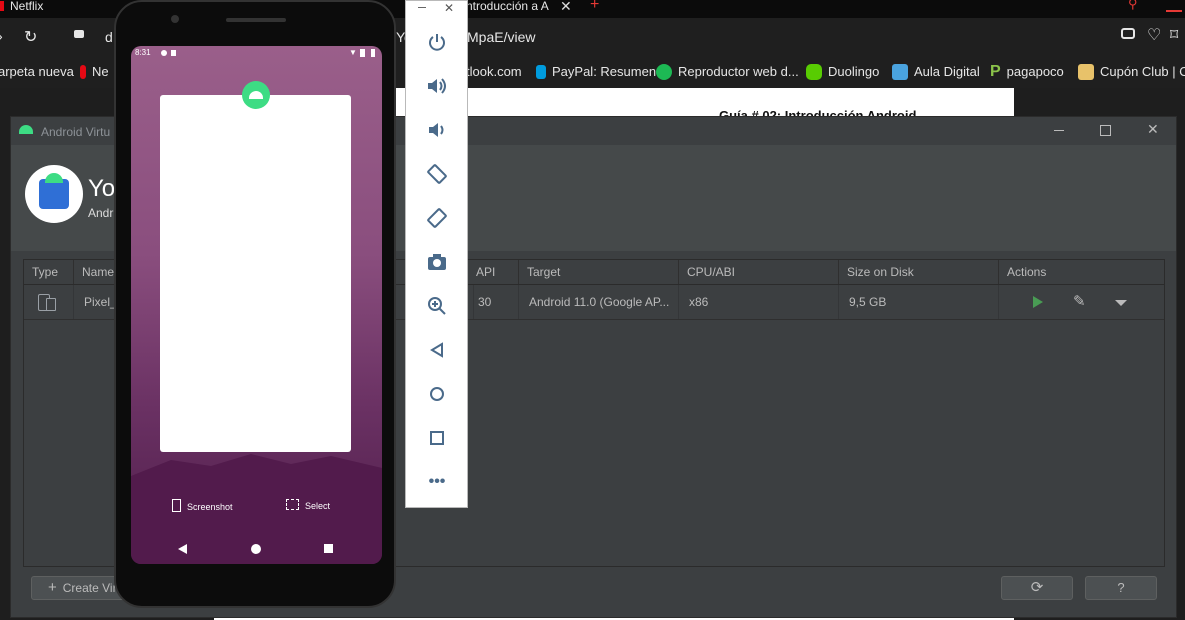 This screenshot has width=1185, height=620. What do you see at coordinates (89, 588) in the screenshot?
I see `create-button-label: Create Vir` at bounding box center [89, 588].